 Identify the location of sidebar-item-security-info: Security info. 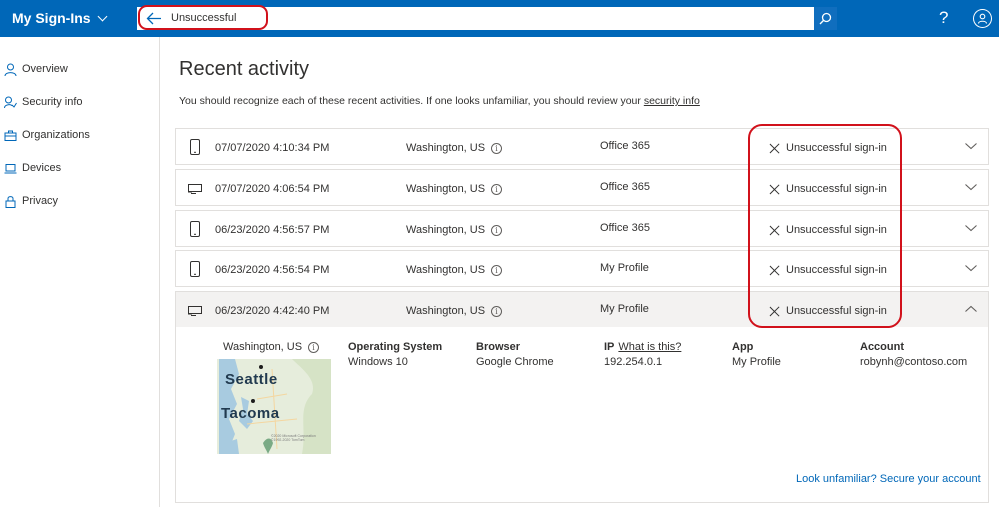
(43, 102).